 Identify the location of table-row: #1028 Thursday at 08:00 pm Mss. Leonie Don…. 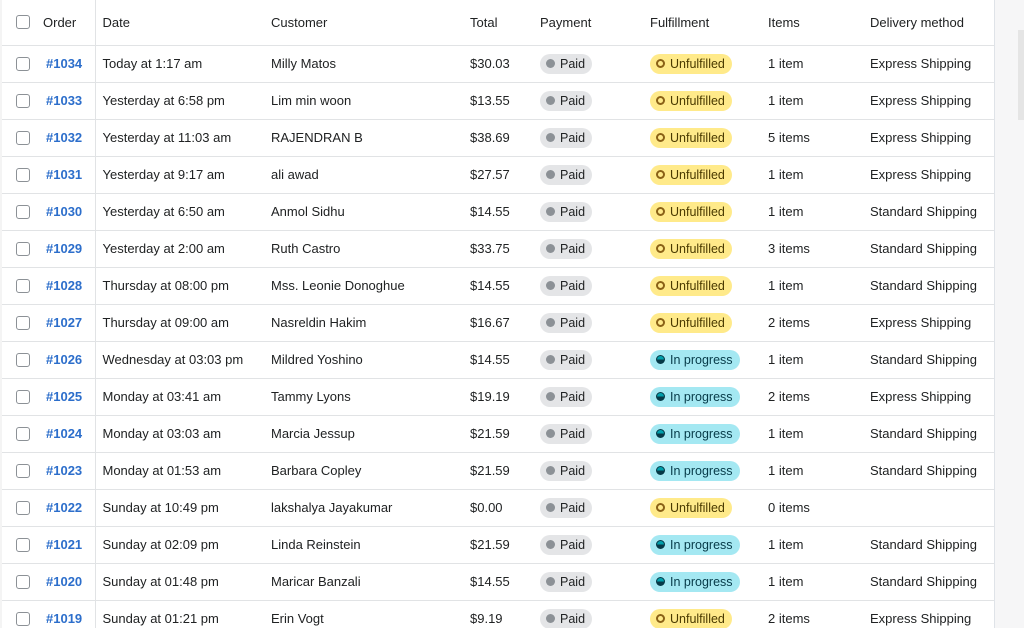
(498, 285).